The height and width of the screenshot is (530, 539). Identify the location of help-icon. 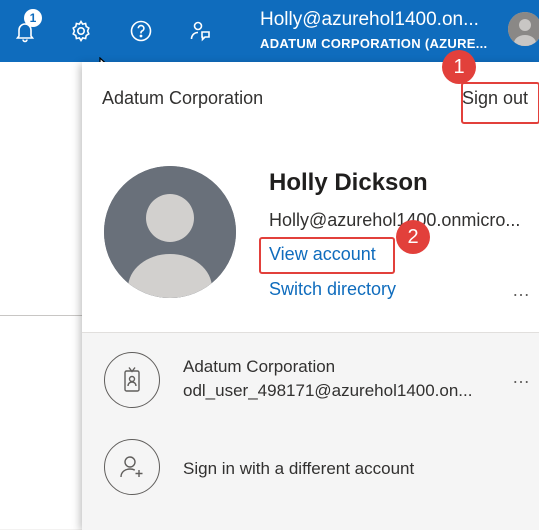
(141, 31).